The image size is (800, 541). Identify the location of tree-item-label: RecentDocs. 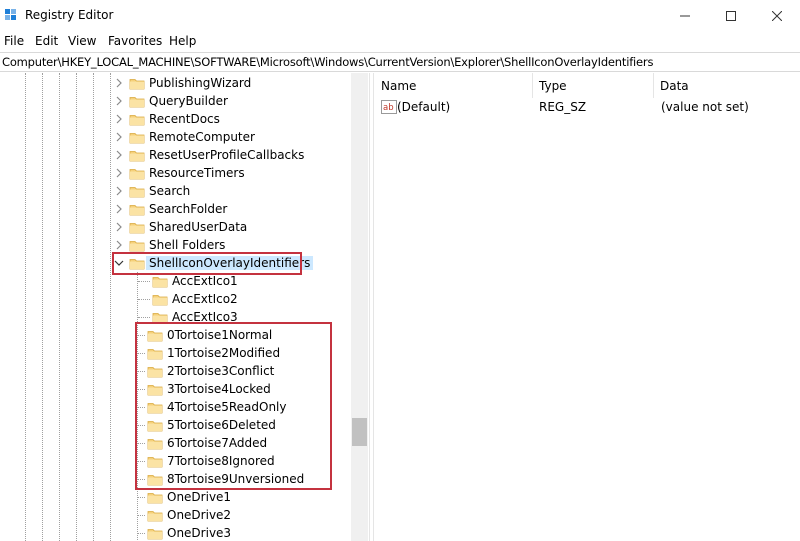
(184, 119).